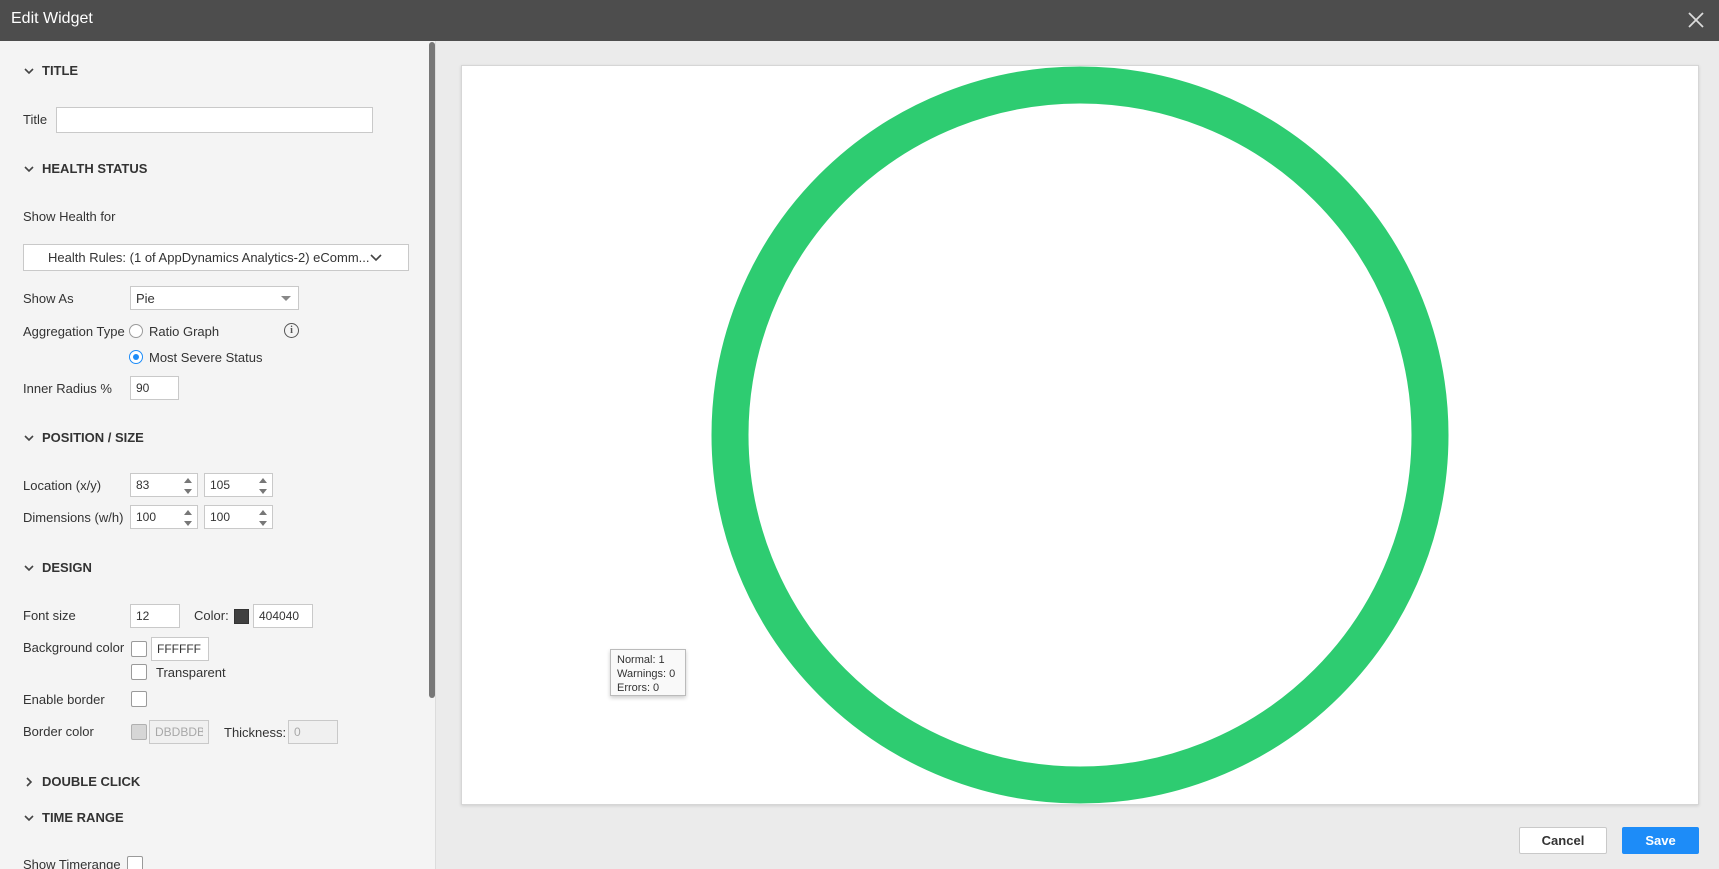  What do you see at coordinates (432, 370) in the screenshot?
I see `settings-scrollbar` at bounding box center [432, 370].